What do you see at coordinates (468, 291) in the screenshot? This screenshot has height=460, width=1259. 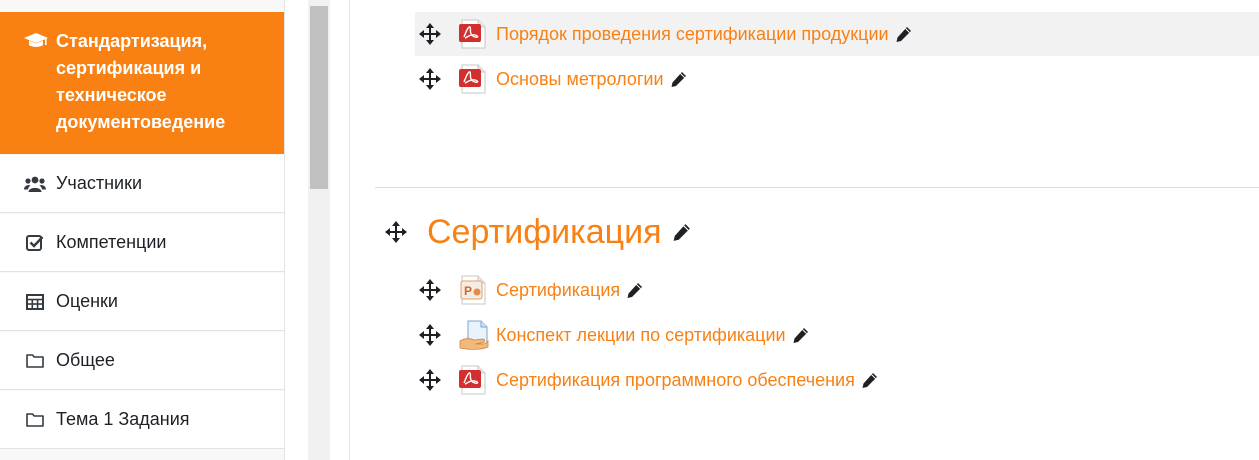 I see `svg-text: P` at bounding box center [468, 291].